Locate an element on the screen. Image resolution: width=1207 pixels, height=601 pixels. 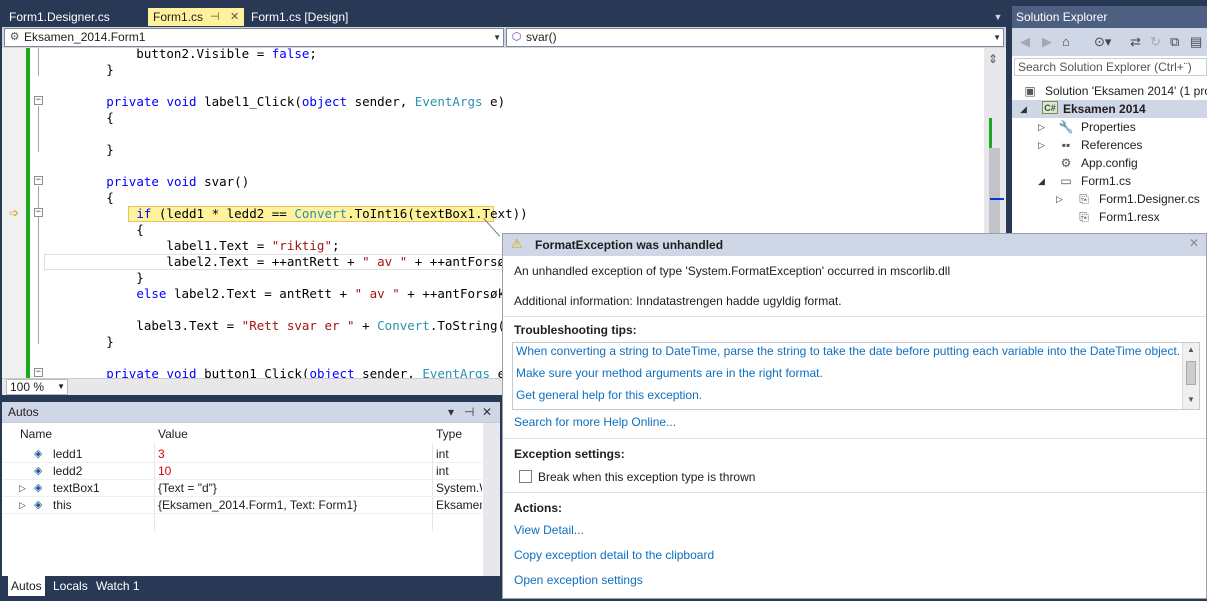
break-when-thrown-label: Break when this exception type is thrown is located at coordinates (646, 477).